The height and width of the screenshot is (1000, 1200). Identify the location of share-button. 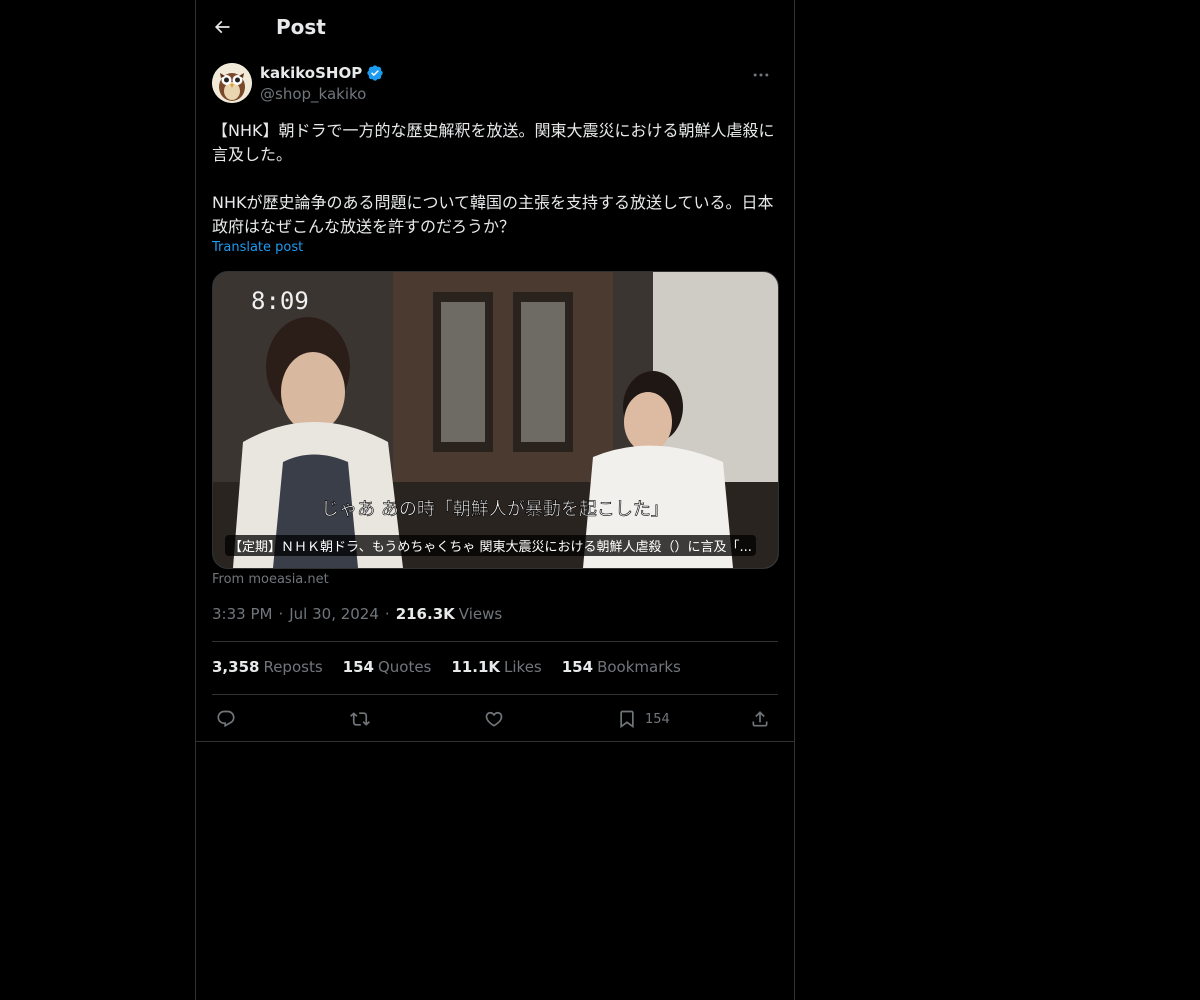
(760, 719).